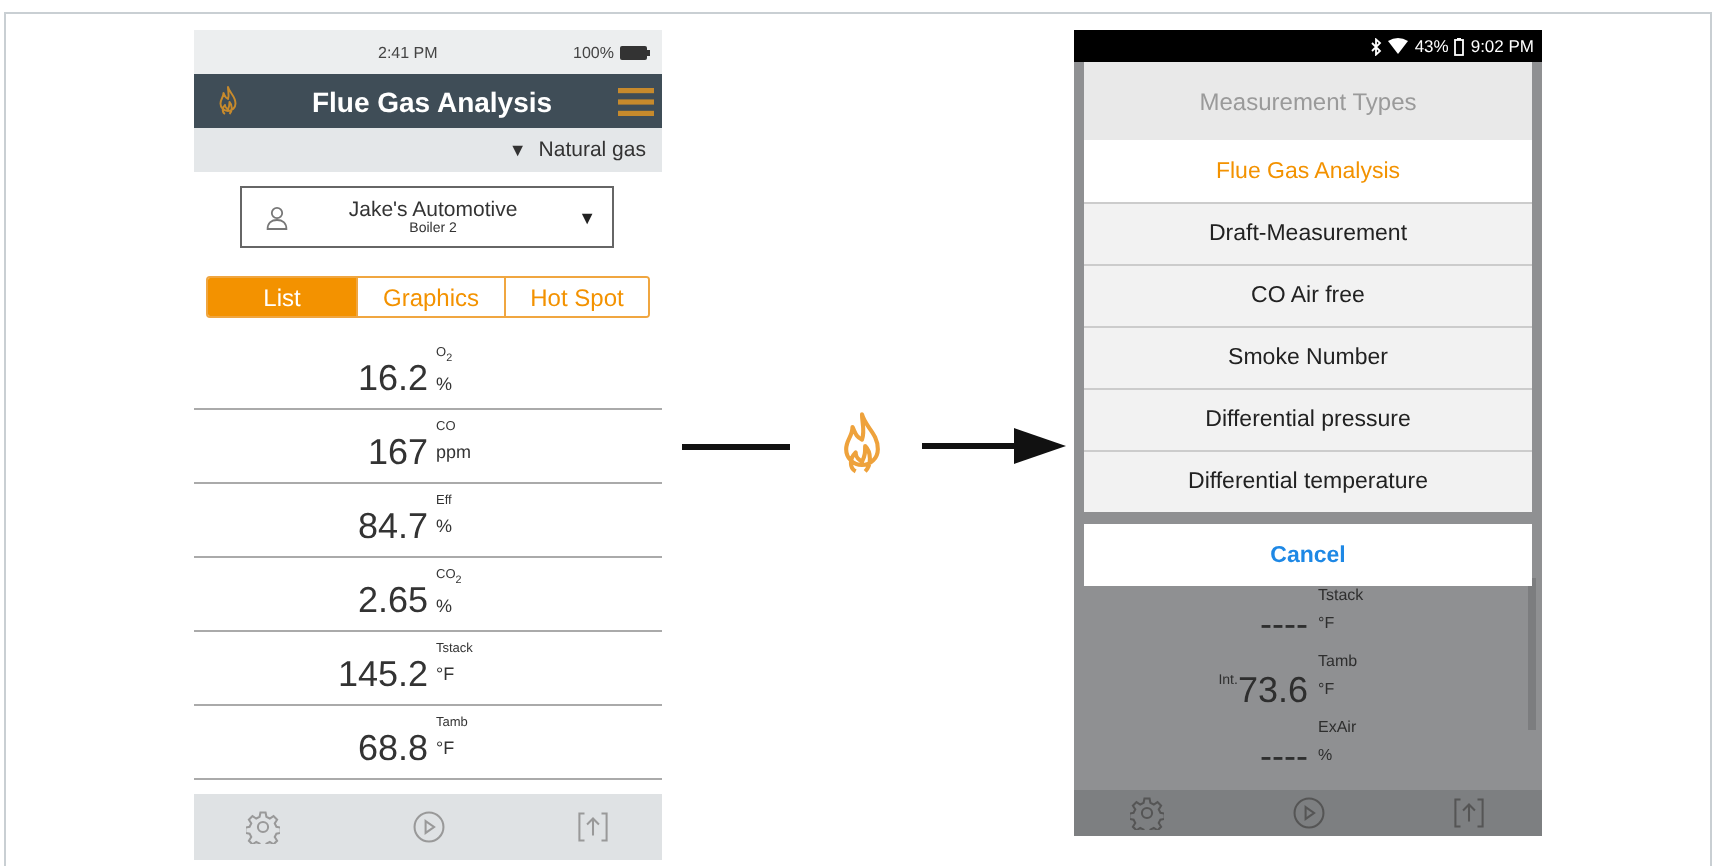  I want to click on wifi-icon, so click(1398, 46).